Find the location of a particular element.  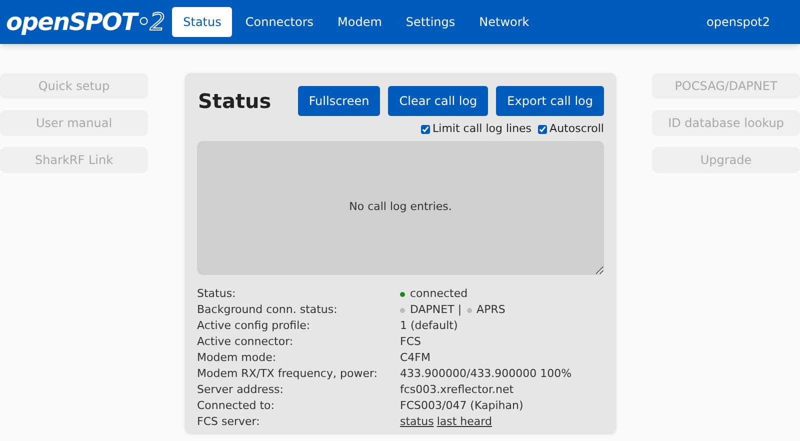

value-text: FCS003/047 (Kapihan) is located at coordinates (462, 406).